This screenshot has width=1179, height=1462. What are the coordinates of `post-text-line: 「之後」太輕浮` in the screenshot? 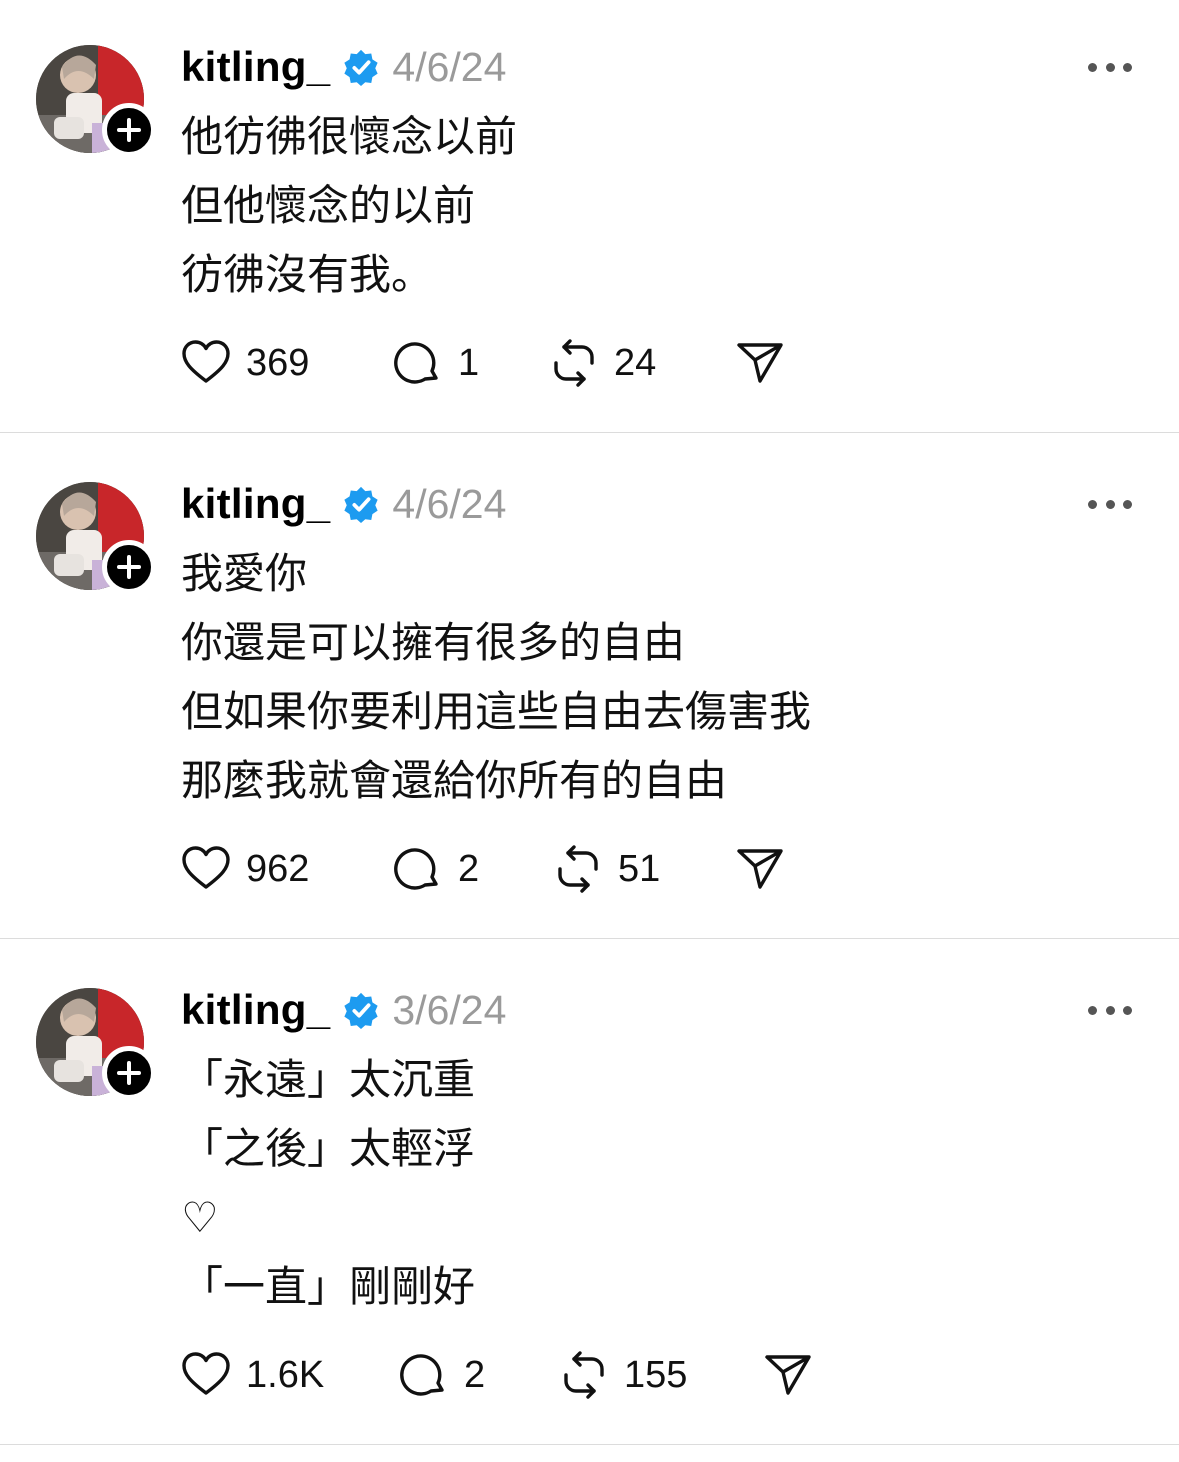 It's located at (328, 1148).